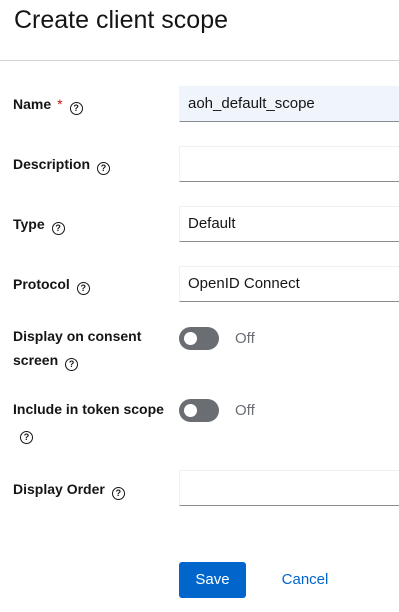  What do you see at coordinates (121, 20) in the screenshot?
I see `page-title: Create client scope` at bounding box center [121, 20].